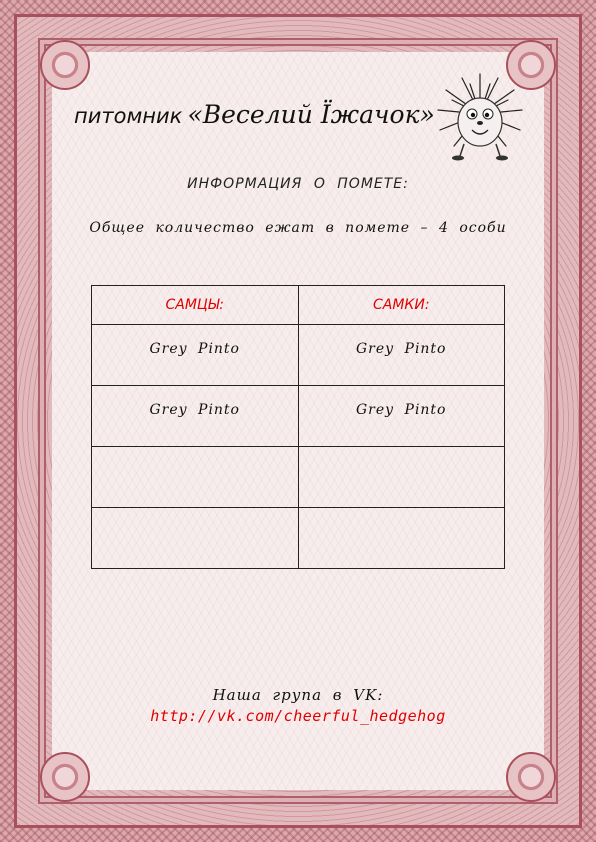 The image size is (596, 842). I want to click on column-header-males: САМЦЫ:, so click(195, 305).